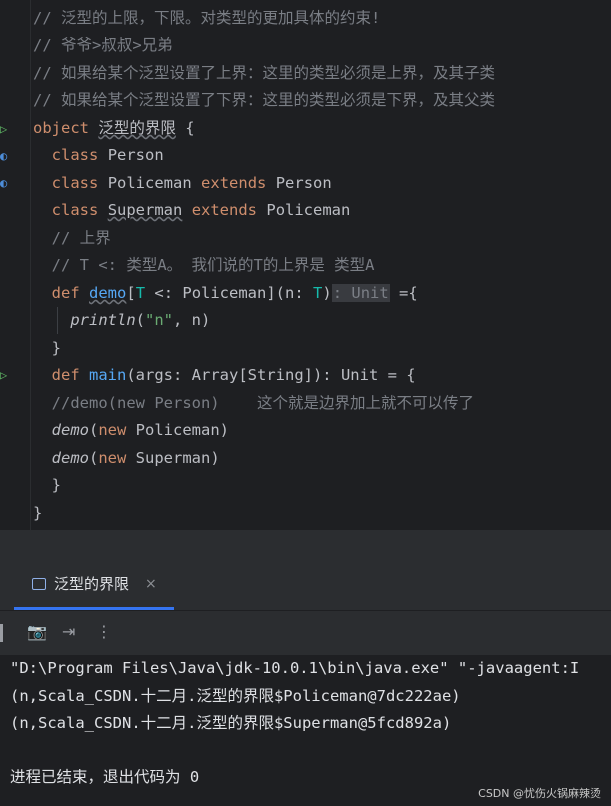 The height and width of the screenshot is (806, 611). Describe the element at coordinates (207, 18) in the screenshot. I see `code-comment: // 泛型的上限，下限。对类型的更加具体的约束!` at that location.